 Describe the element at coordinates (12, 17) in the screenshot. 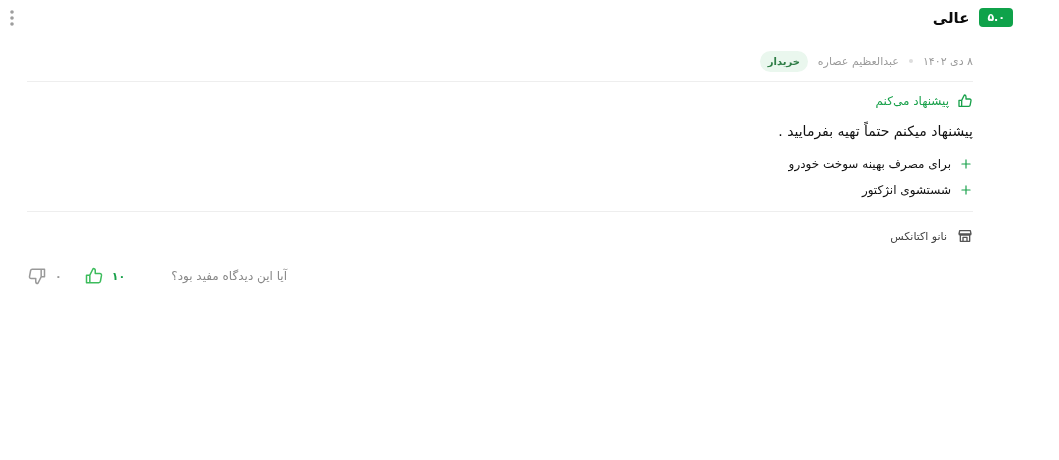

I see `more-menu-icon` at that location.